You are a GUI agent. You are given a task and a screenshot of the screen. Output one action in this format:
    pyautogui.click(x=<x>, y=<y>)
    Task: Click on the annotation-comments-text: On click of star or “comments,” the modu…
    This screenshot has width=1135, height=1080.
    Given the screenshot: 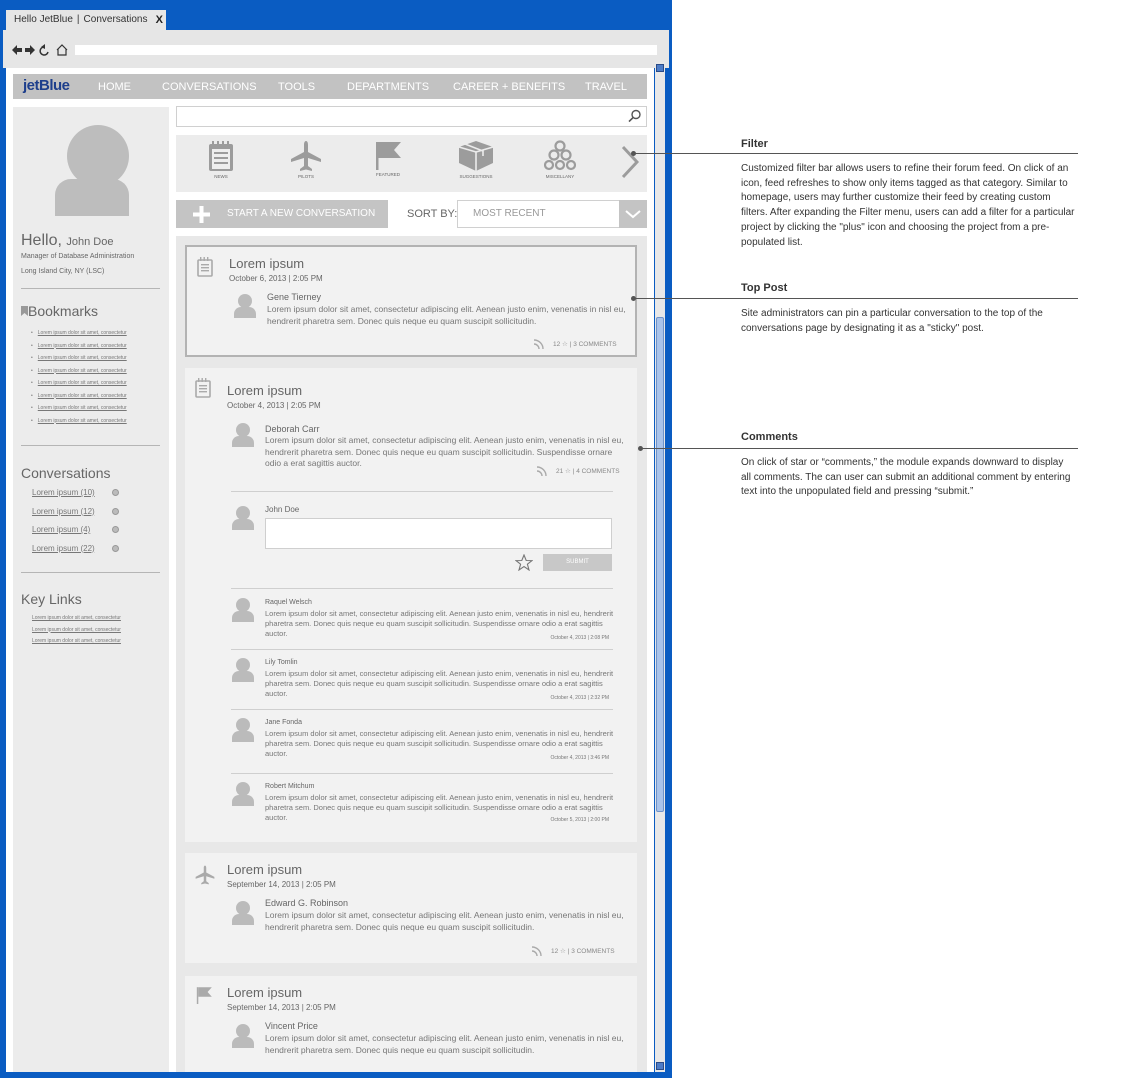 What is the action you would take?
    pyautogui.click(x=906, y=477)
    